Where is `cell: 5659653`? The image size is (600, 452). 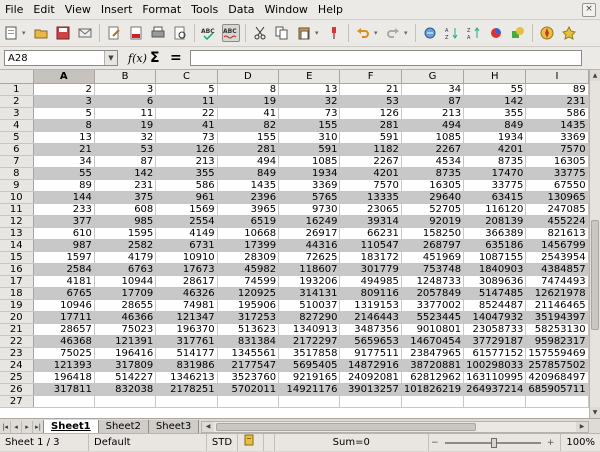
cell: 5659653 is located at coordinates (370, 341).